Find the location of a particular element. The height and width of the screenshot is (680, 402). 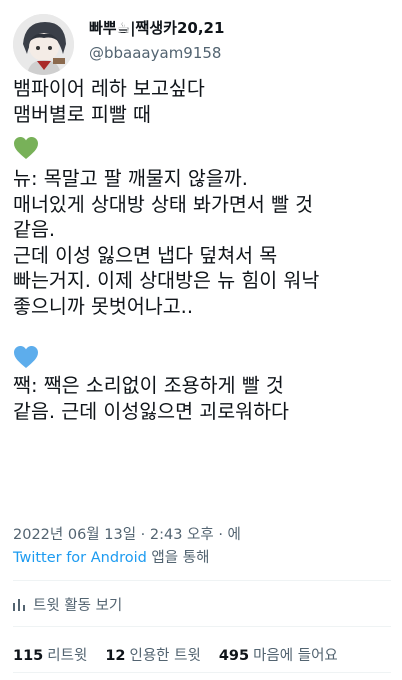

display-name-suffix: |짹생카20,21 is located at coordinates (177, 28).